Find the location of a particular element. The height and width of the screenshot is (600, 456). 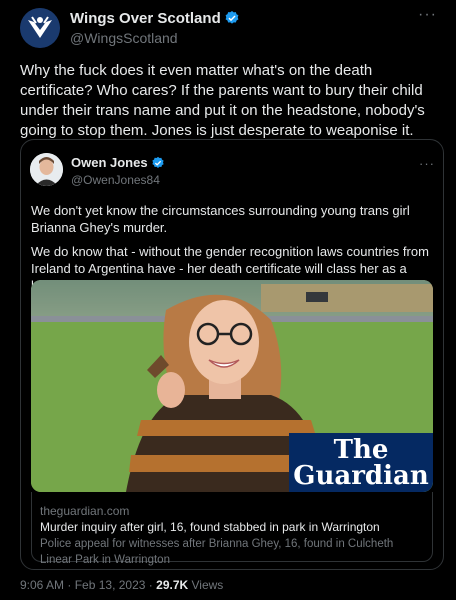

wings-logo-icon is located at coordinates (40, 28).